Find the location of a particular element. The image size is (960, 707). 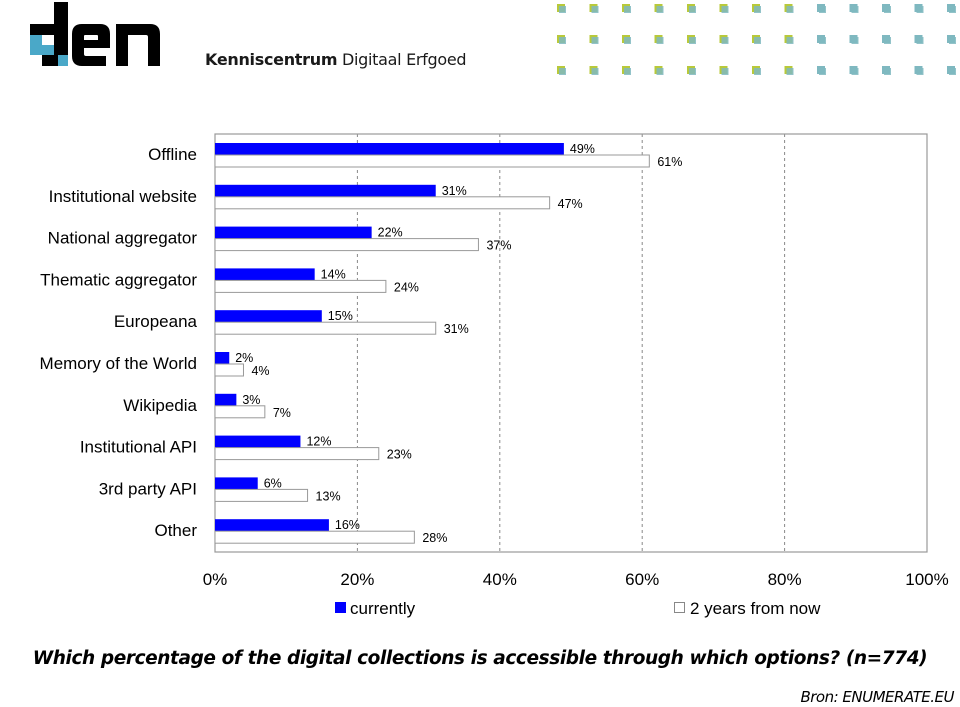

category-label: Institutional website is located at coordinates (123, 196).